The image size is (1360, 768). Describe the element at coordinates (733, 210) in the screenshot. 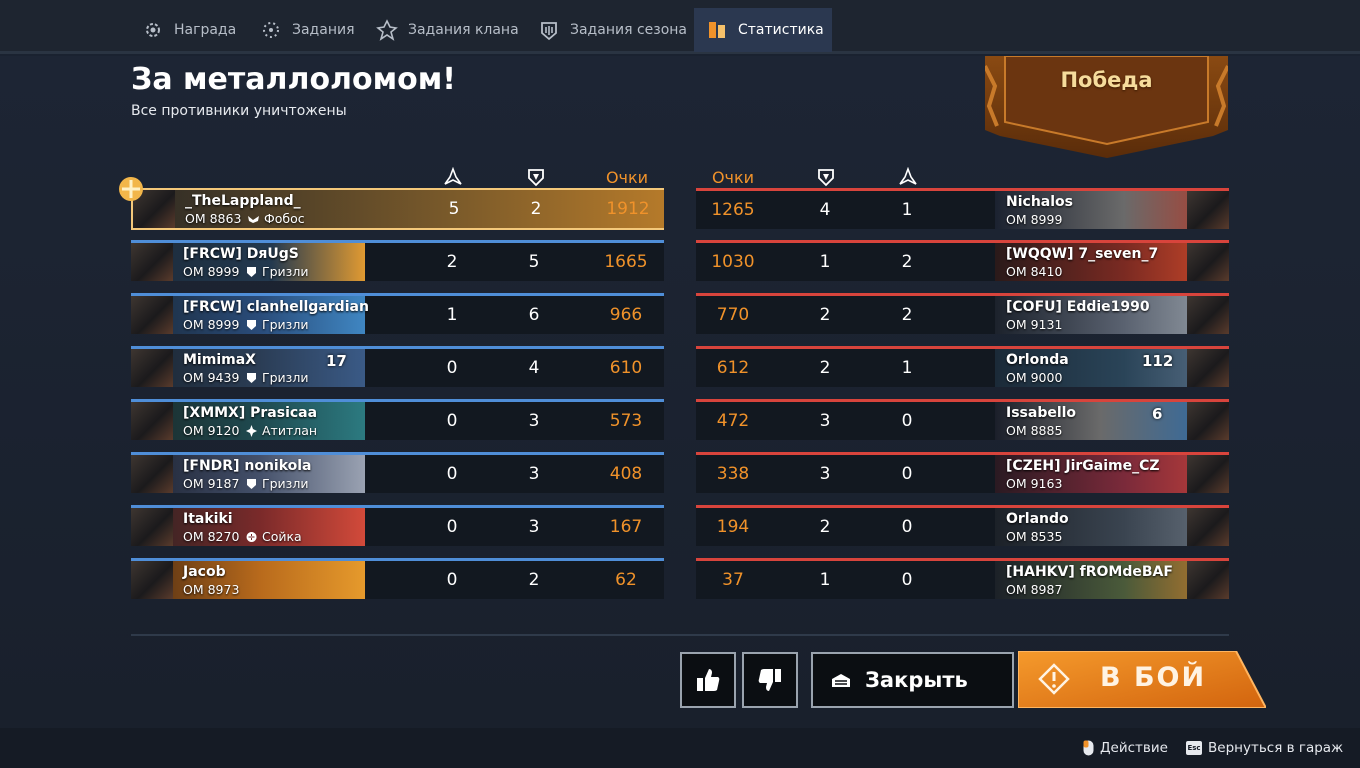

I see `score-value: 1265` at that location.